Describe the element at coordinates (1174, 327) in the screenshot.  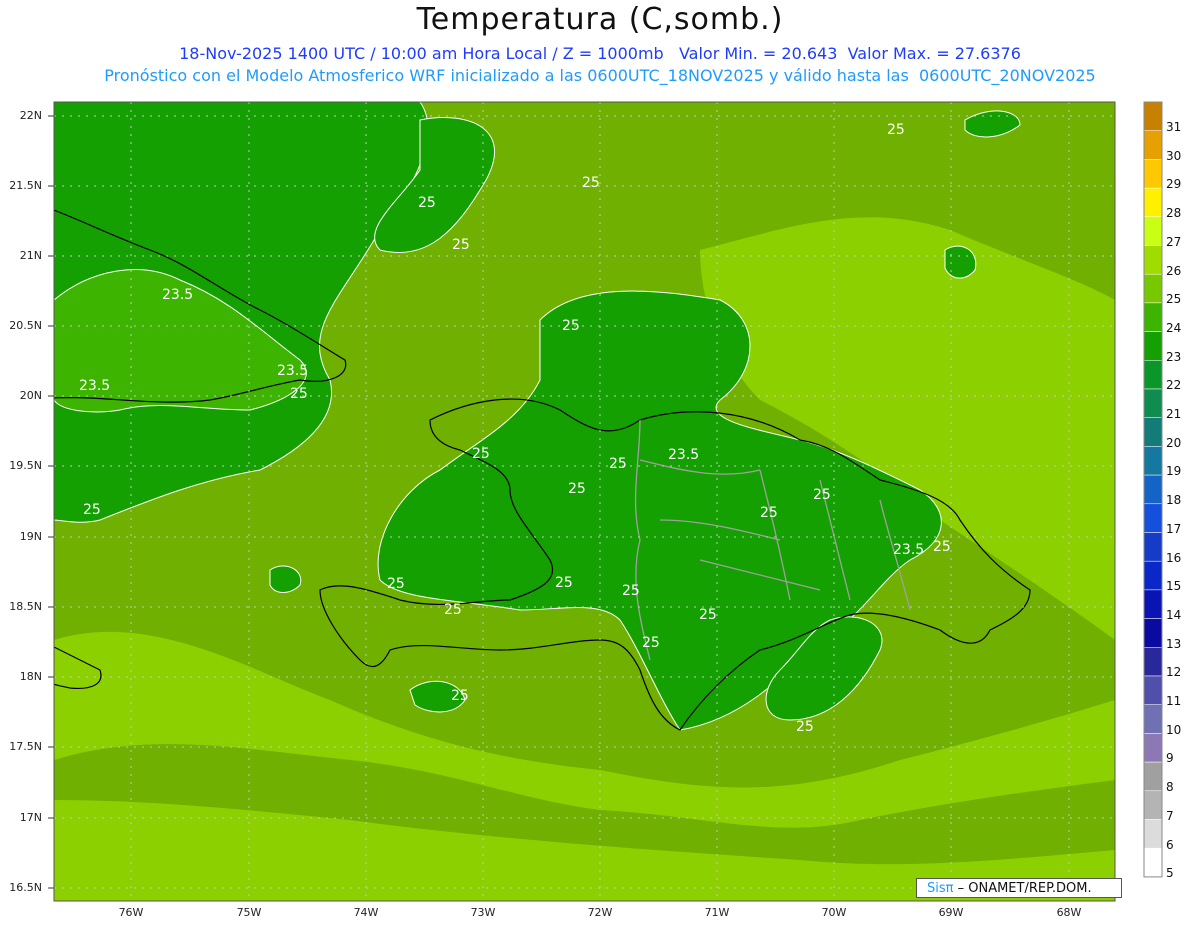
I see `colorbar-label: 24` at that location.